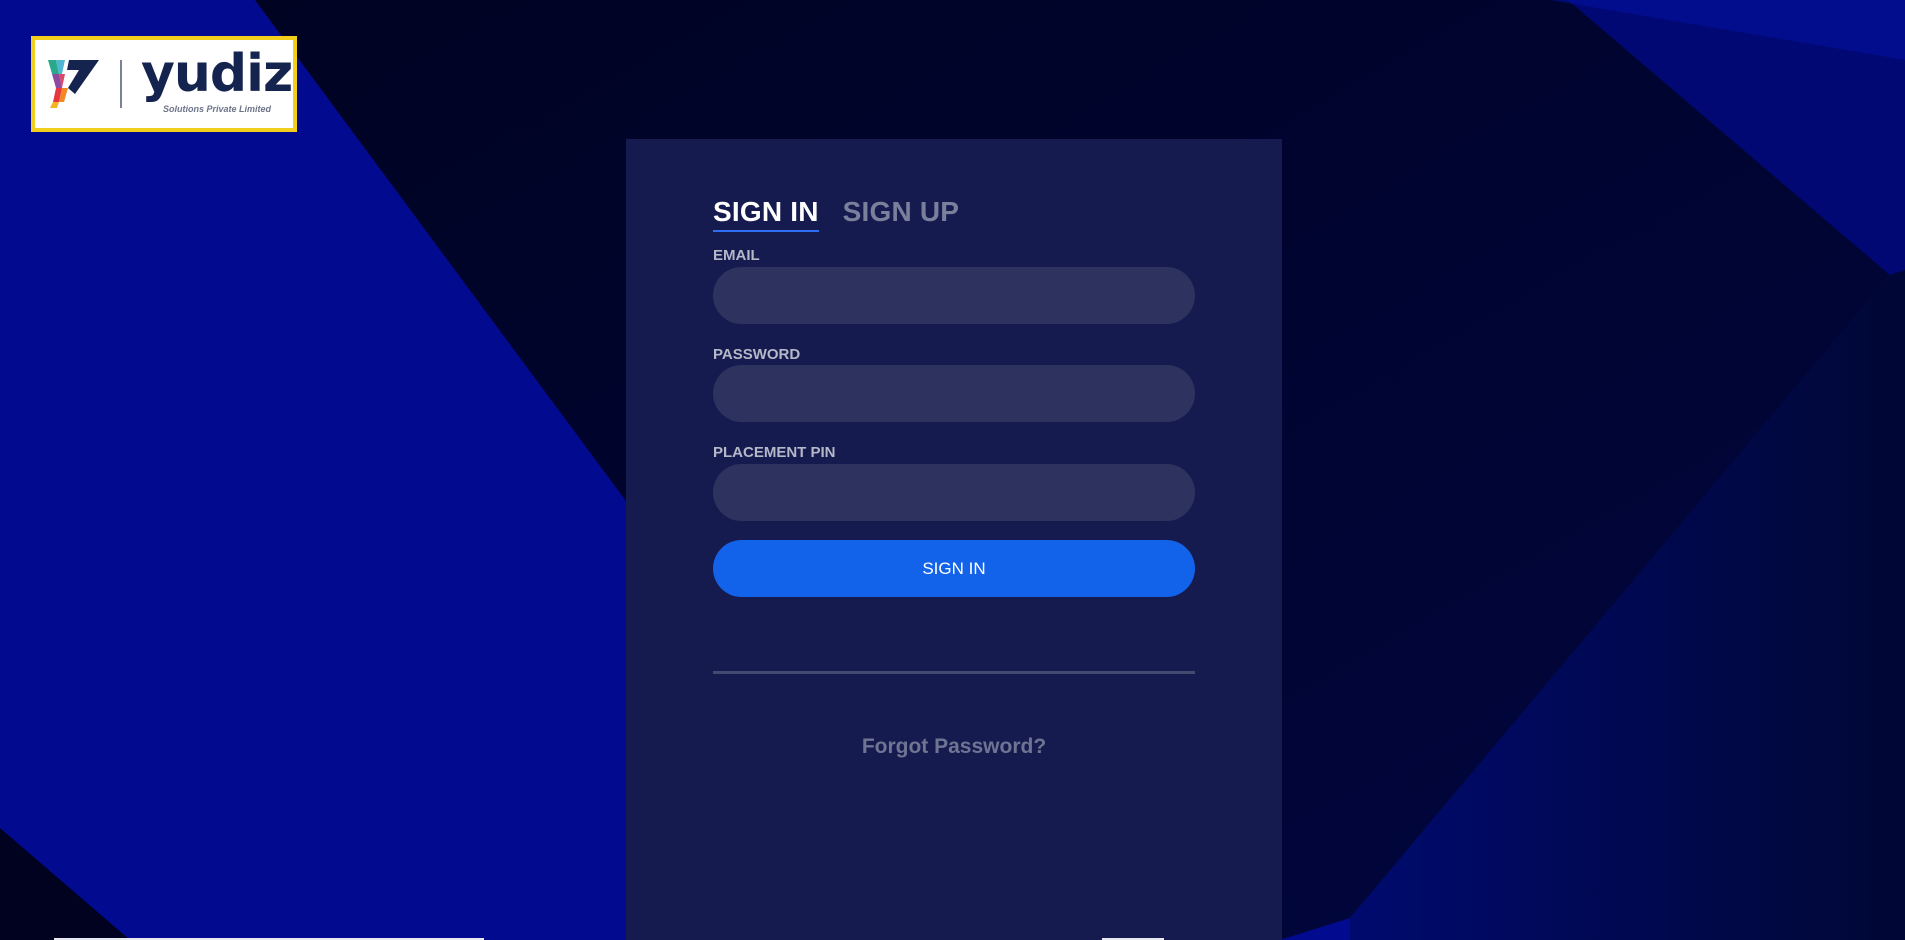 Image resolution: width=1905 pixels, height=940 pixels. I want to click on company-logo: yudiz Solutions Private Limited, so click(164, 84).